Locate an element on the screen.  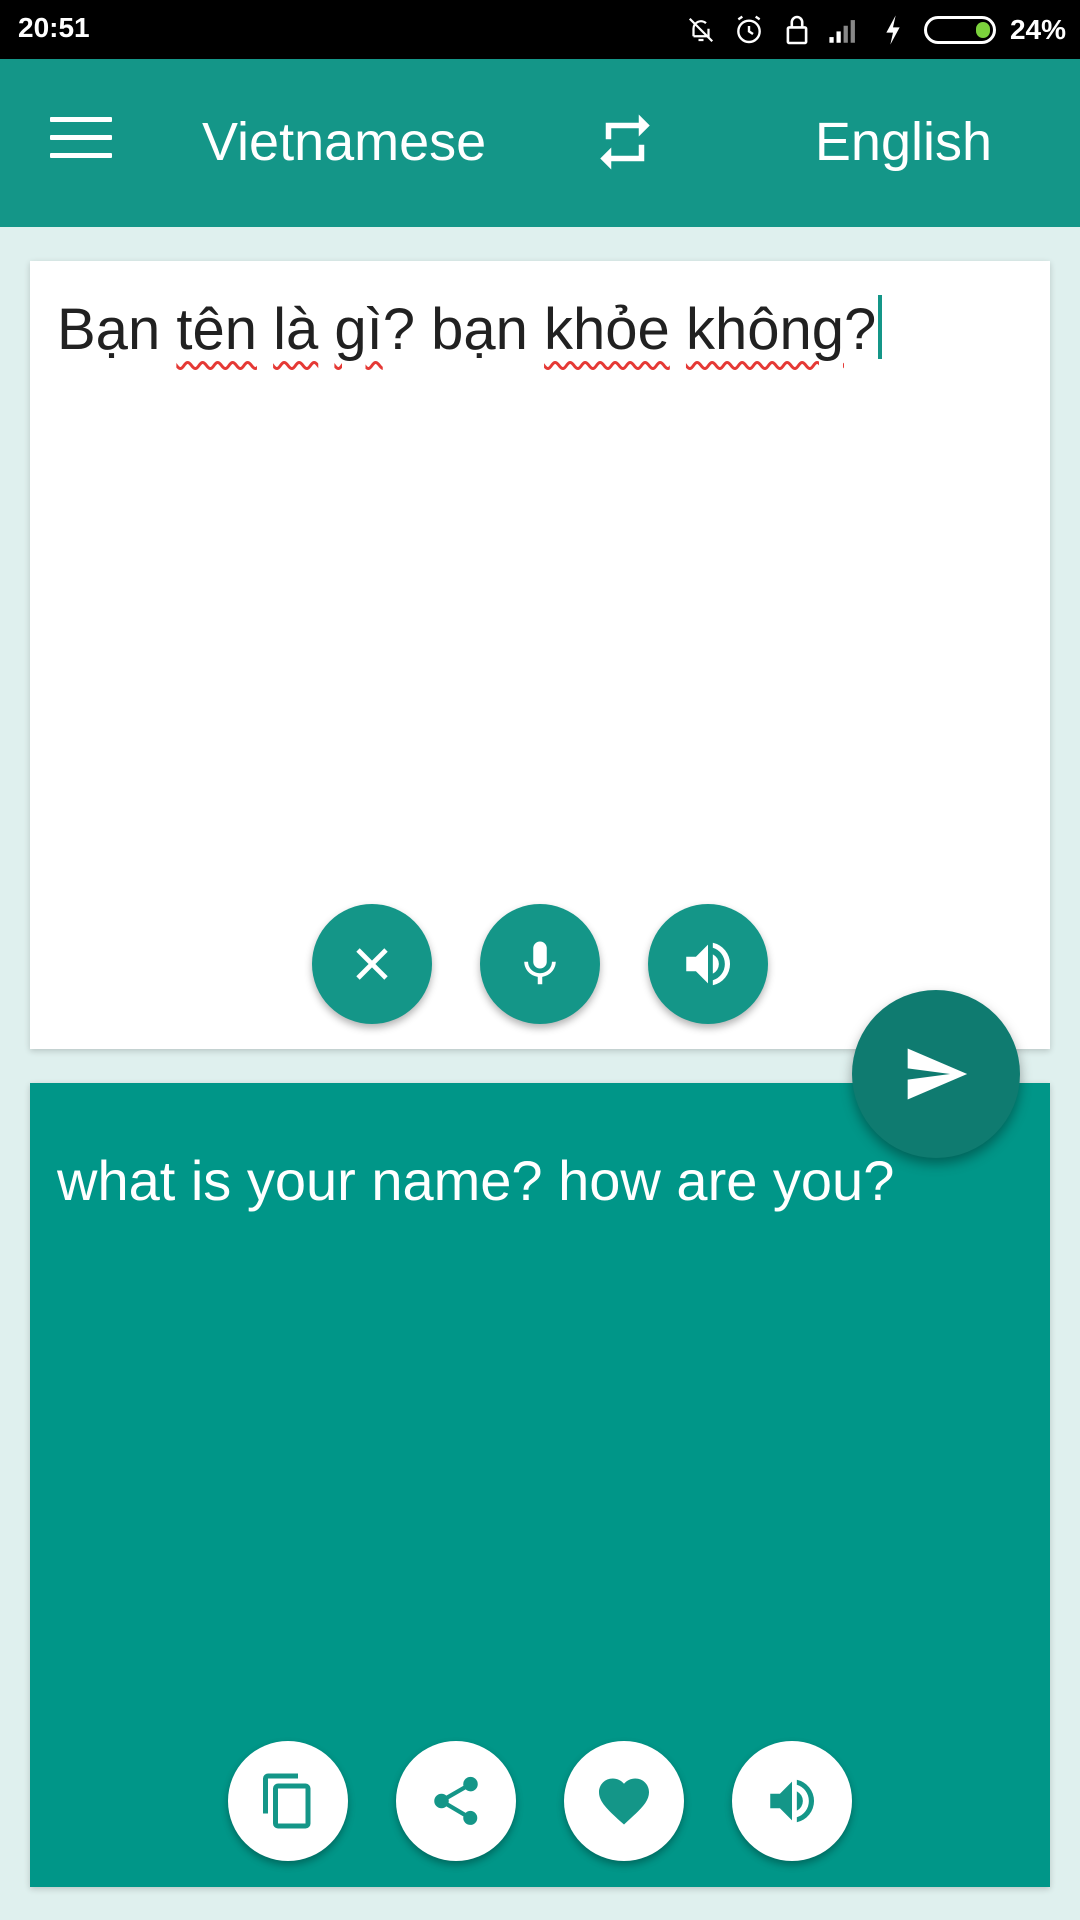
close-icon is located at coordinates (372, 964).